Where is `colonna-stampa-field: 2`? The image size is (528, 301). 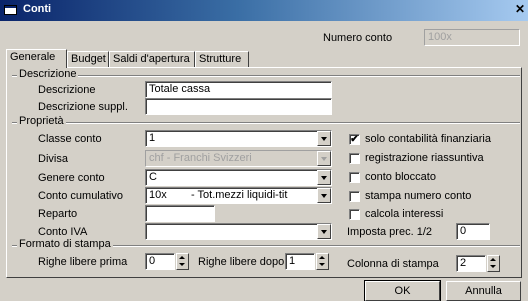 colonna-stampa-field: 2 is located at coordinates (471, 263).